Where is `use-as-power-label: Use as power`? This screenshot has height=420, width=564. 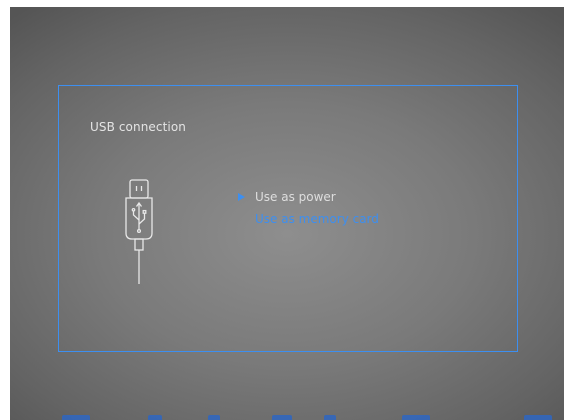
use-as-power-label: Use as power is located at coordinates (295, 197).